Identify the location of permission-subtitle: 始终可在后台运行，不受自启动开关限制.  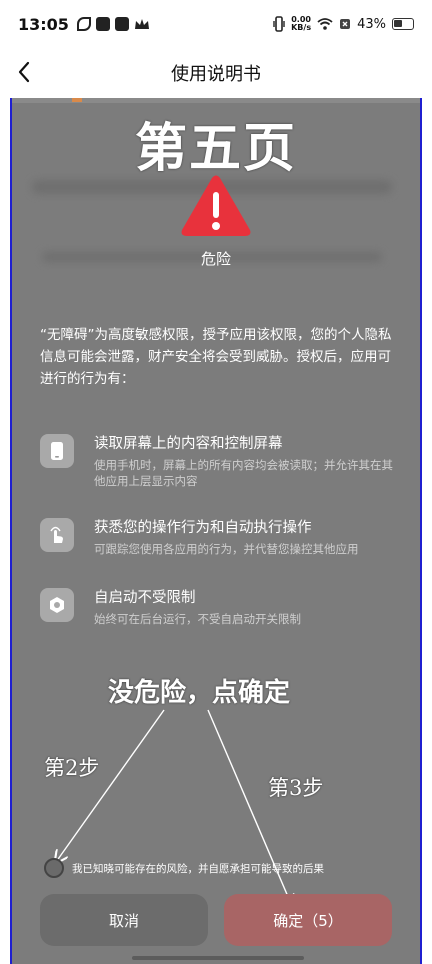
(197, 619).